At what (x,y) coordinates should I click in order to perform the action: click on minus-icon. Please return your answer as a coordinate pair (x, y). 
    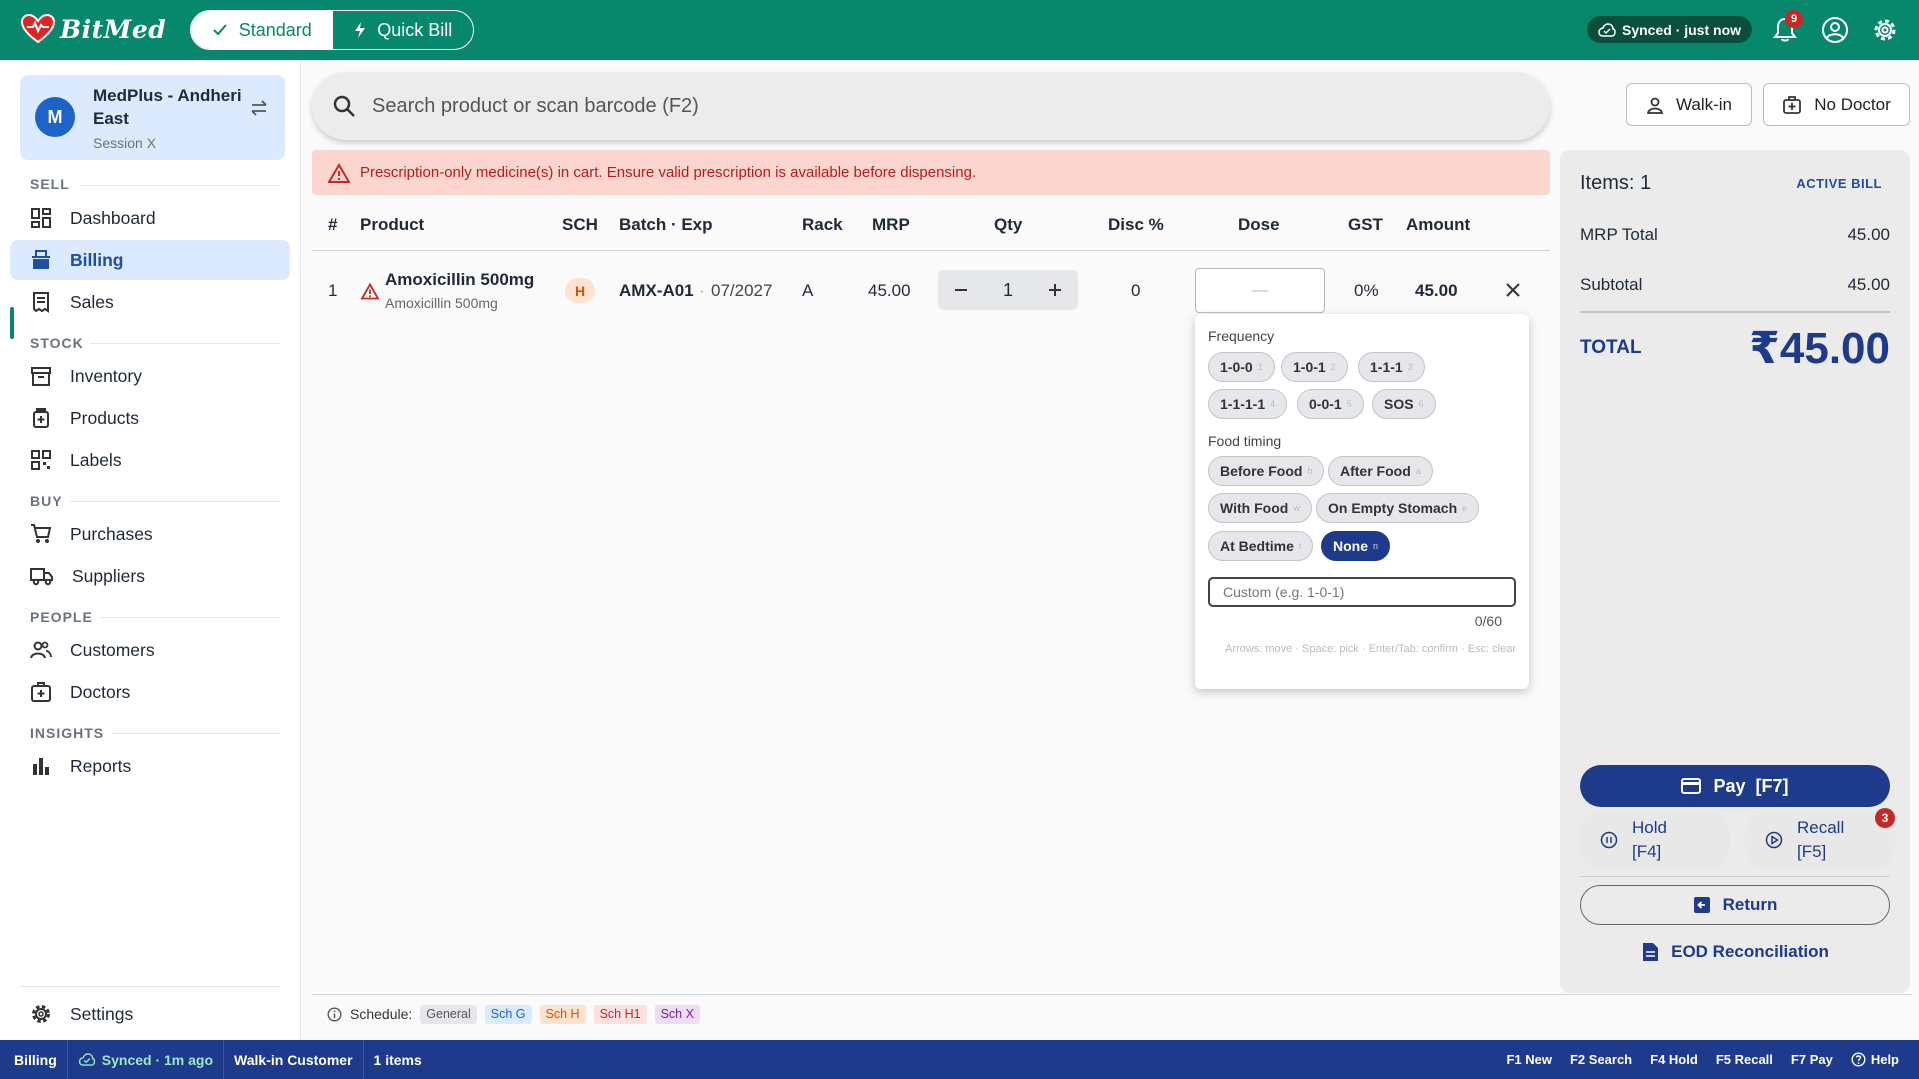
    Looking at the image, I should click on (961, 290).